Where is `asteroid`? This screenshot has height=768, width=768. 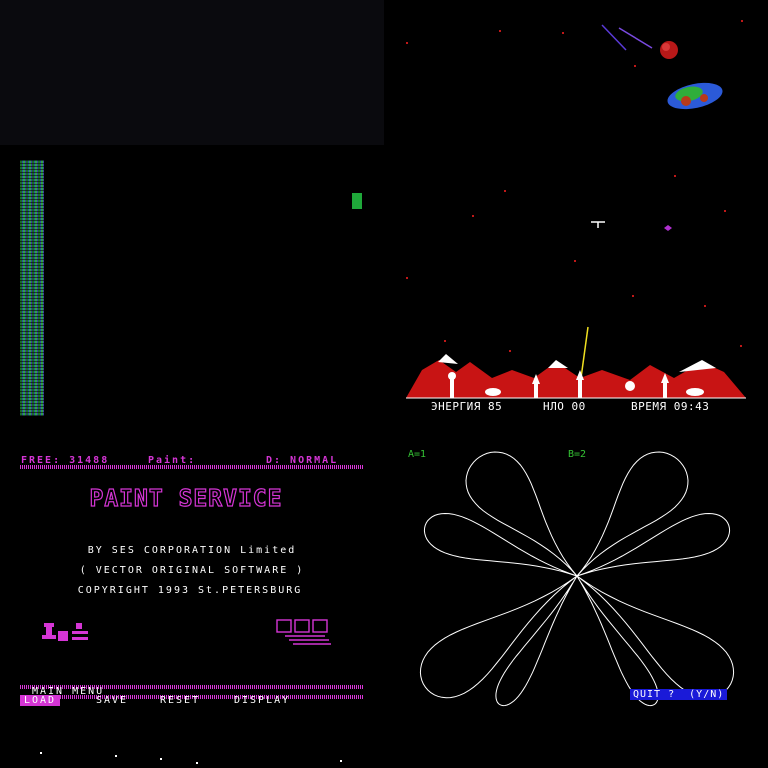
asteroid is located at coordinates (669, 50).